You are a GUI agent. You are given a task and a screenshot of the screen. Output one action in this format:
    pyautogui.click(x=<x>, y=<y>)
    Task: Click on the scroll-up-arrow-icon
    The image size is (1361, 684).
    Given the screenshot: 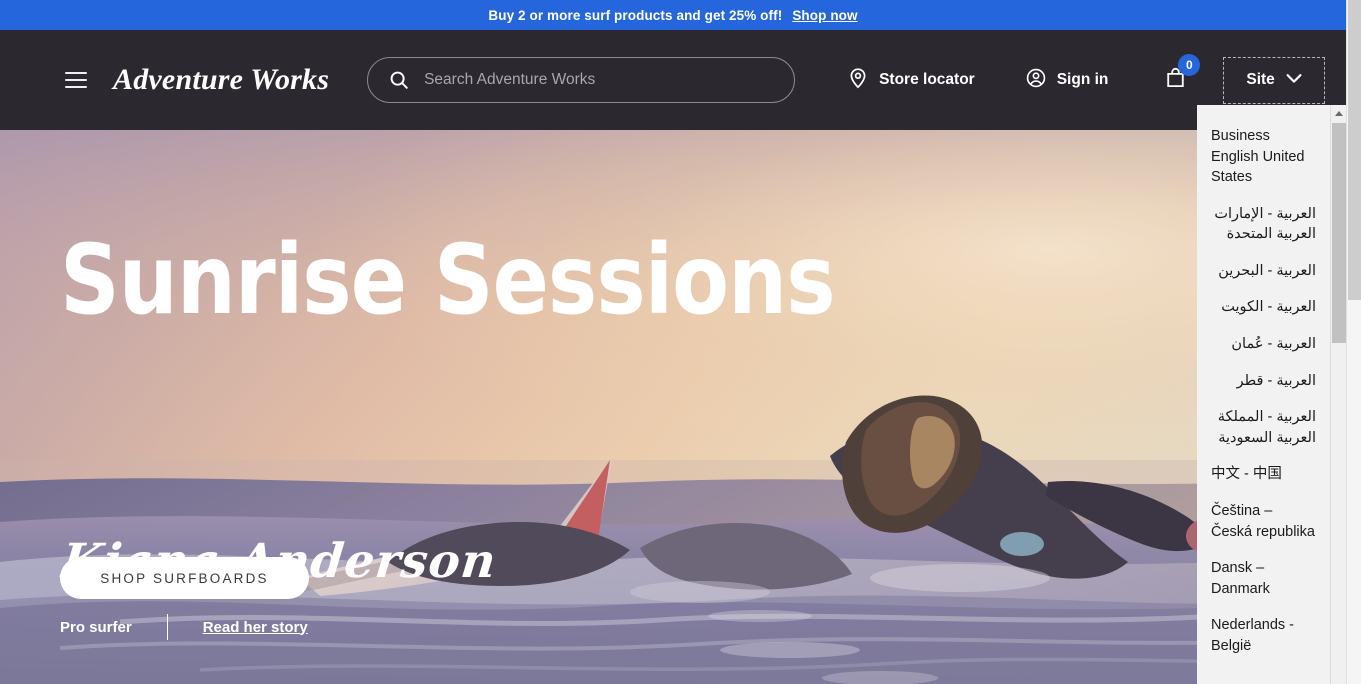 What is the action you would take?
    pyautogui.click(x=1338, y=113)
    